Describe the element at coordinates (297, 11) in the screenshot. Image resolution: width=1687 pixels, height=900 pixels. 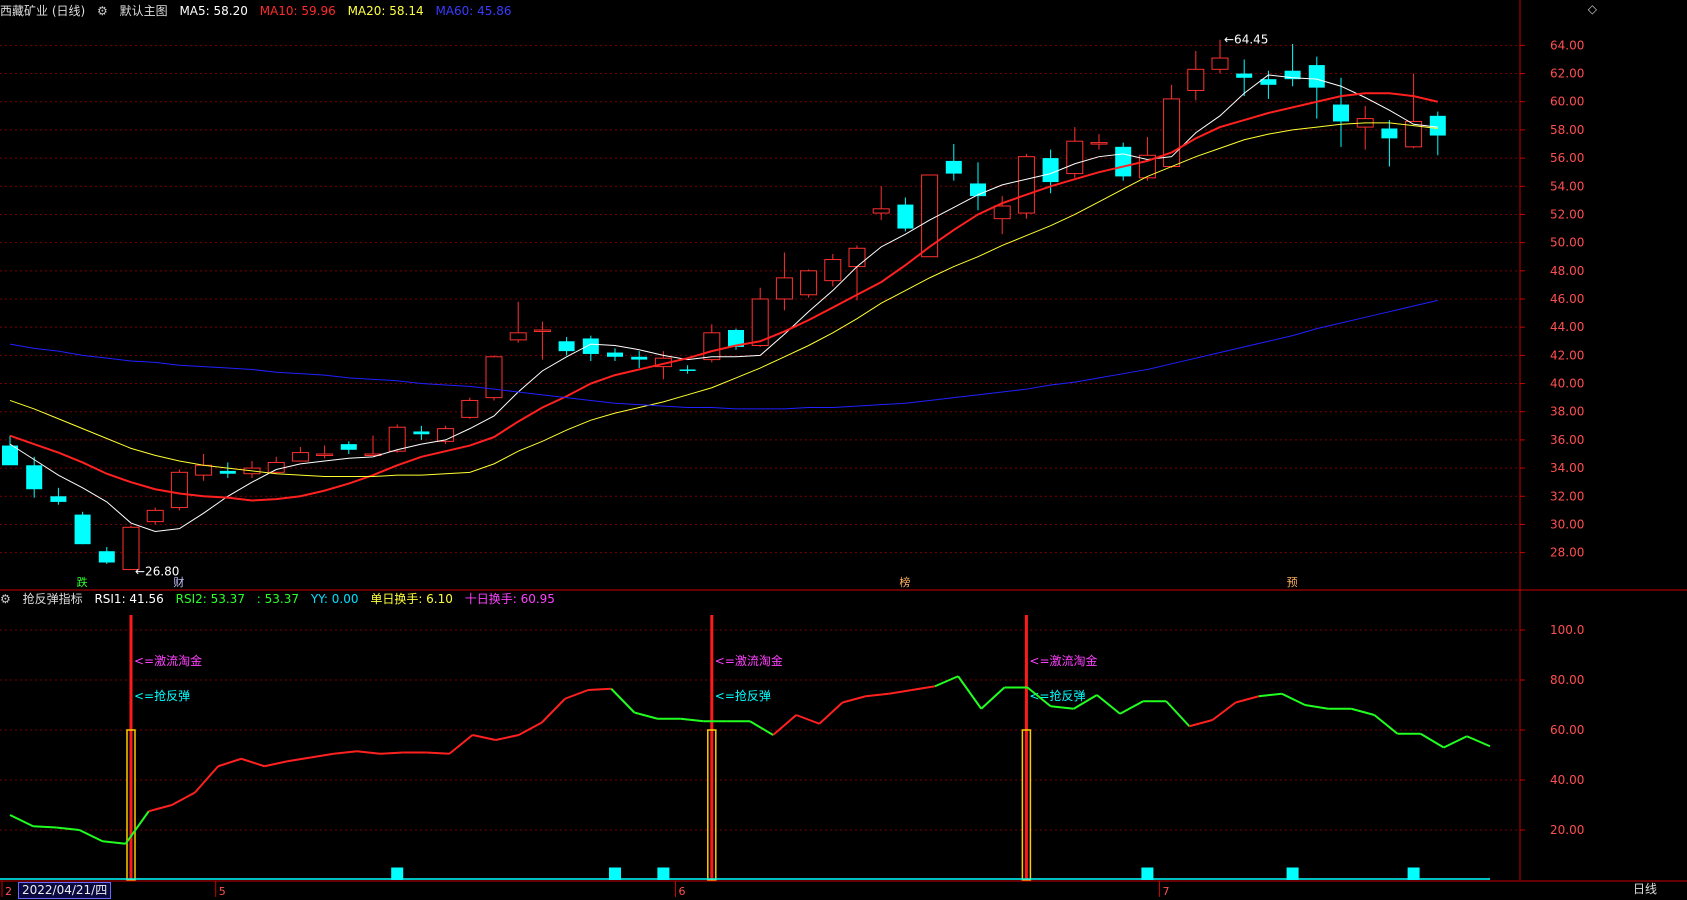
I see `ma10-label: MA10: 59.96` at that location.